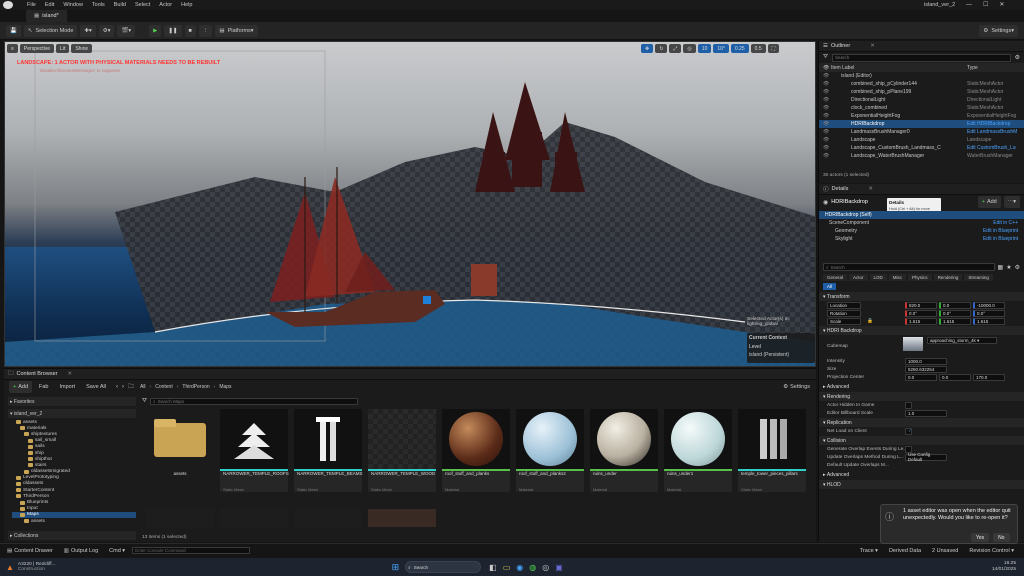 This screenshot has height=576, width=1024. Describe the element at coordinates (254, 450) in the screenshot. I see `asset-tile: NARROWER_TEMPLE_ROOFS Static Mesh` at that location.